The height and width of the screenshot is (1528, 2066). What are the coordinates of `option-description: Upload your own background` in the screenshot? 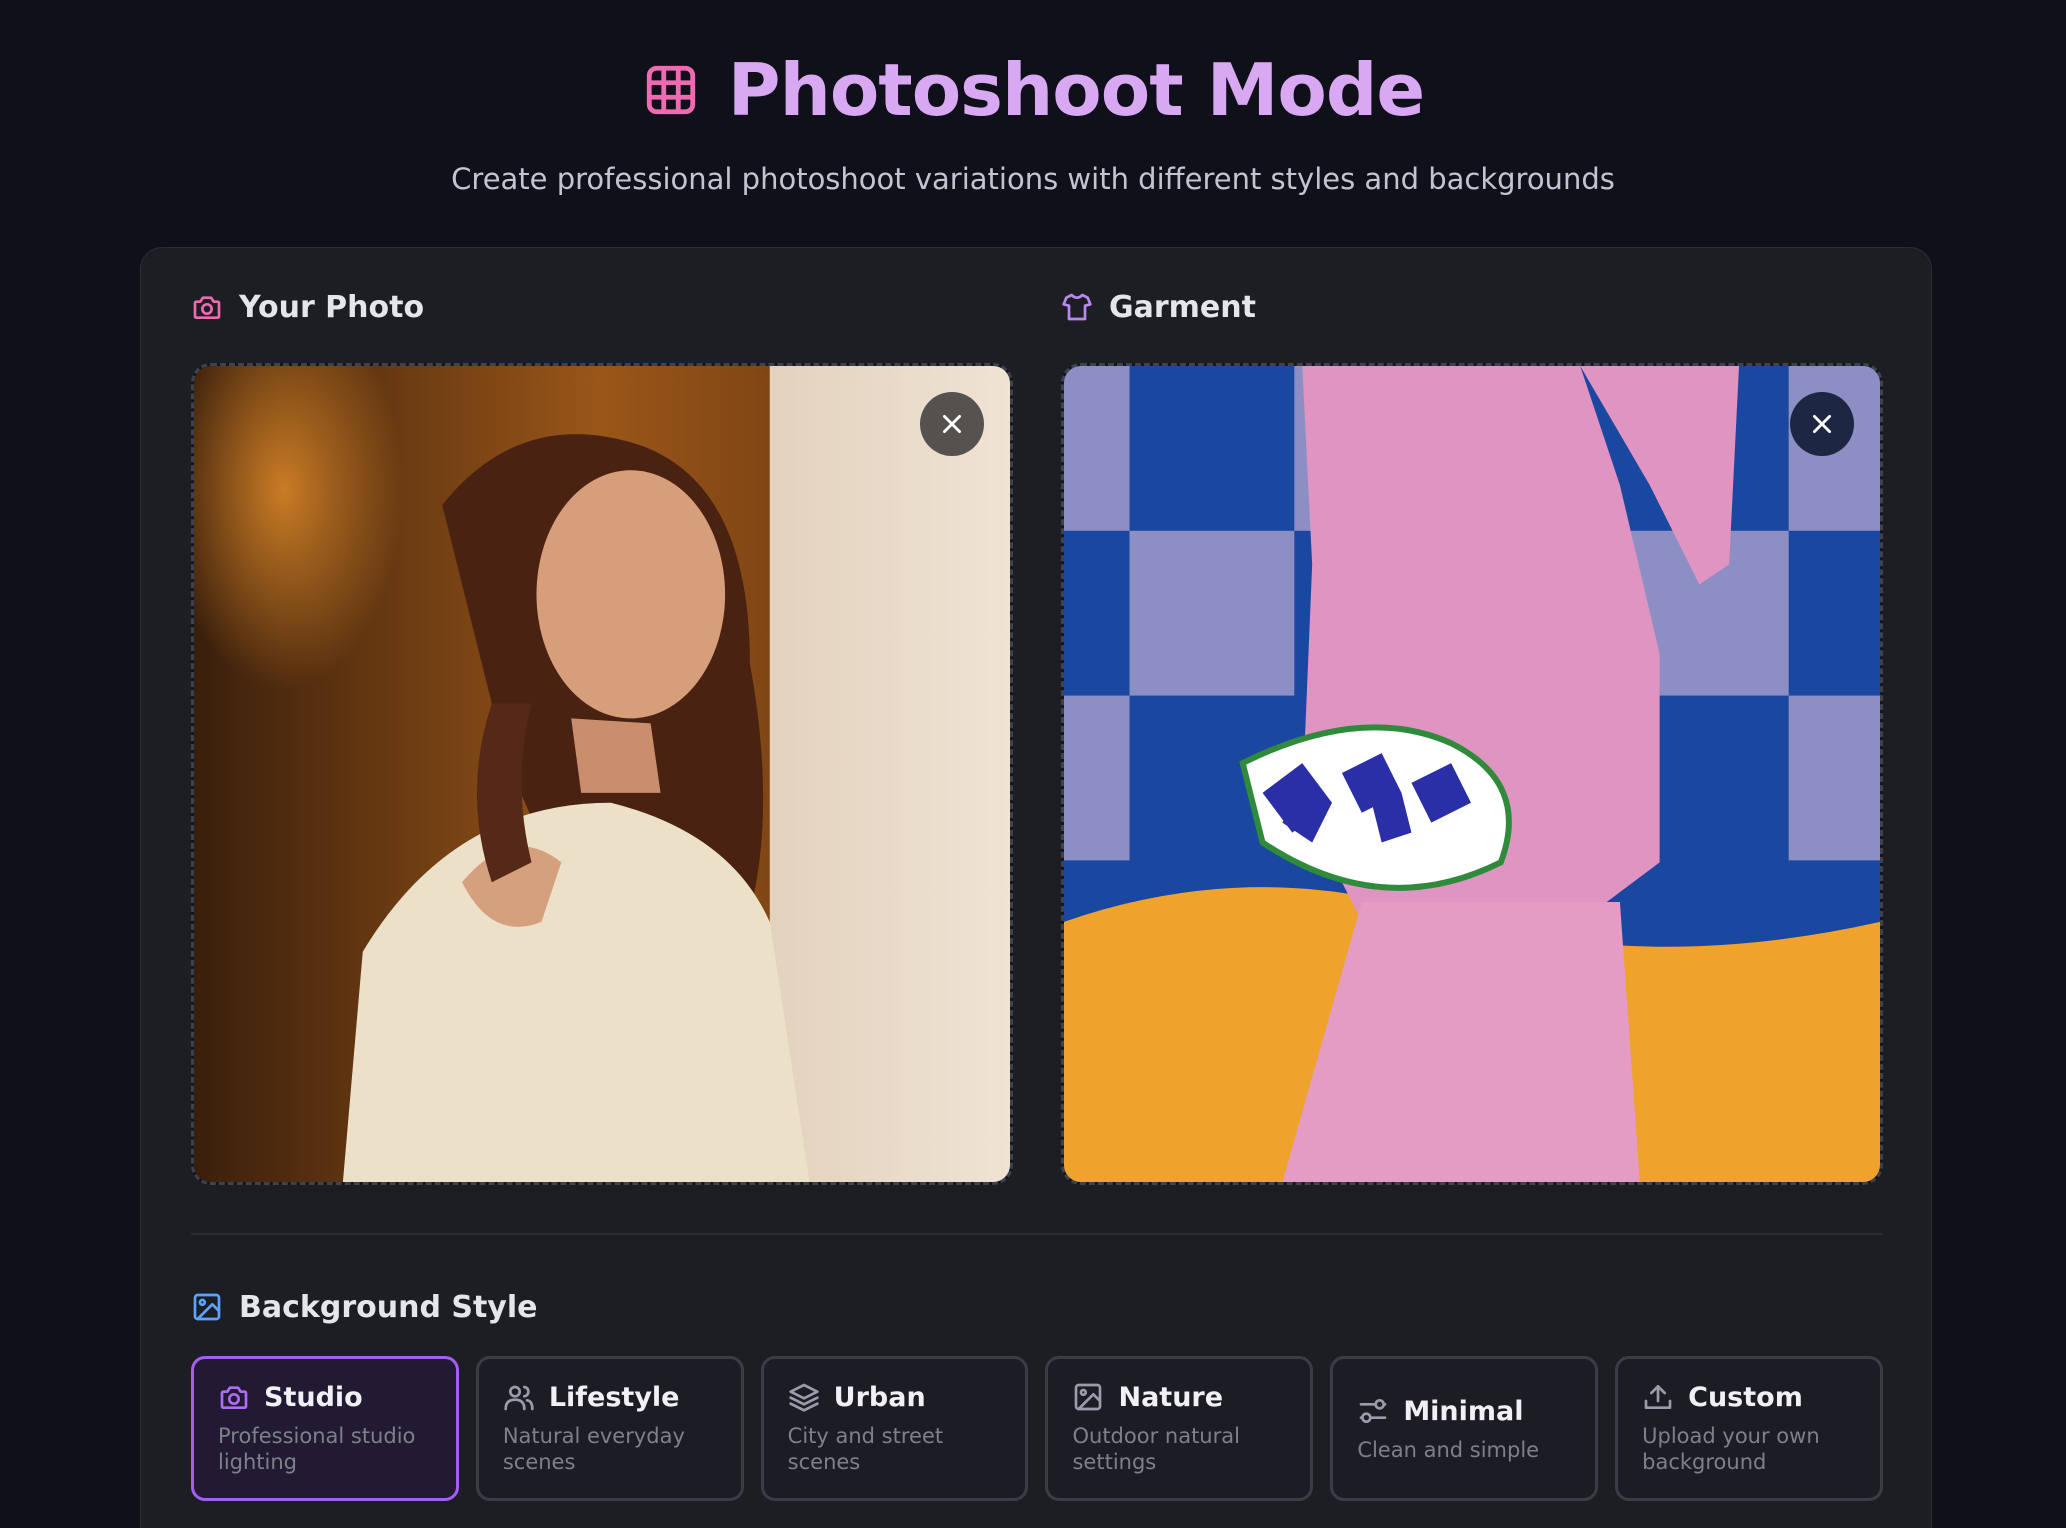 It's located at (1731, 1449).